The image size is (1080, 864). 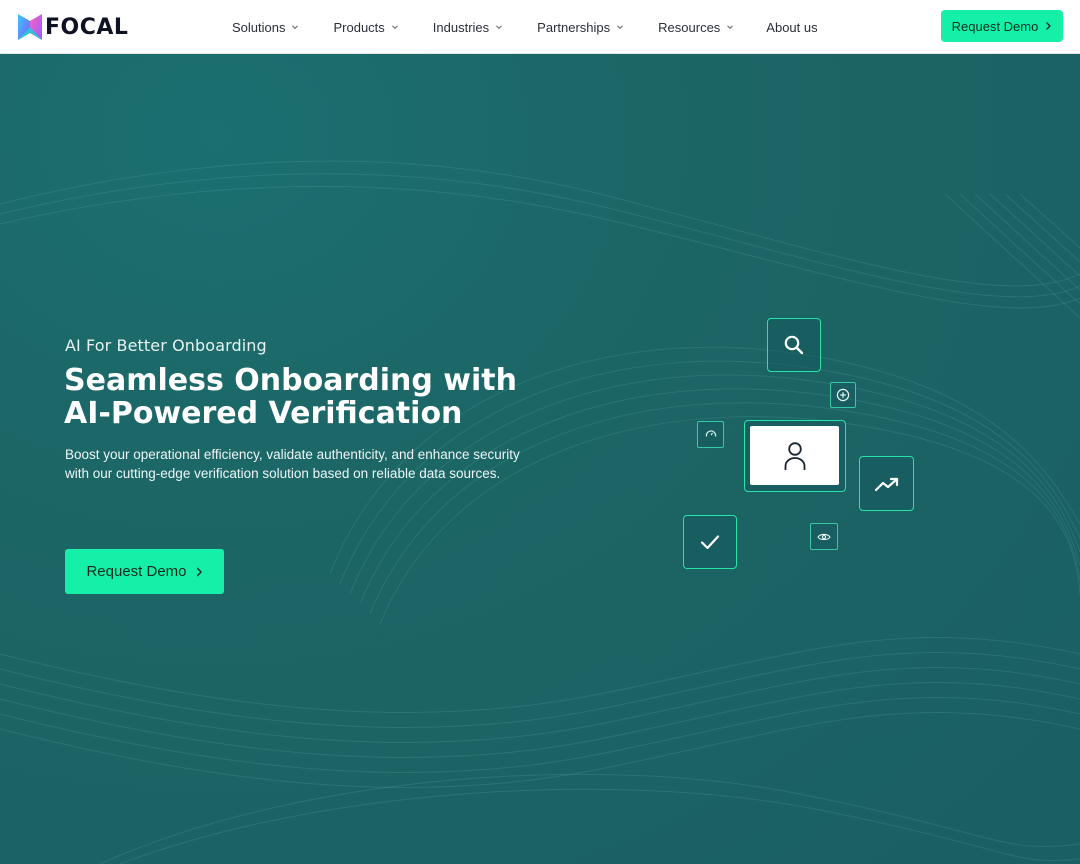 I want to click on focal-logo: FOCAL, so click(x=72, y=27).